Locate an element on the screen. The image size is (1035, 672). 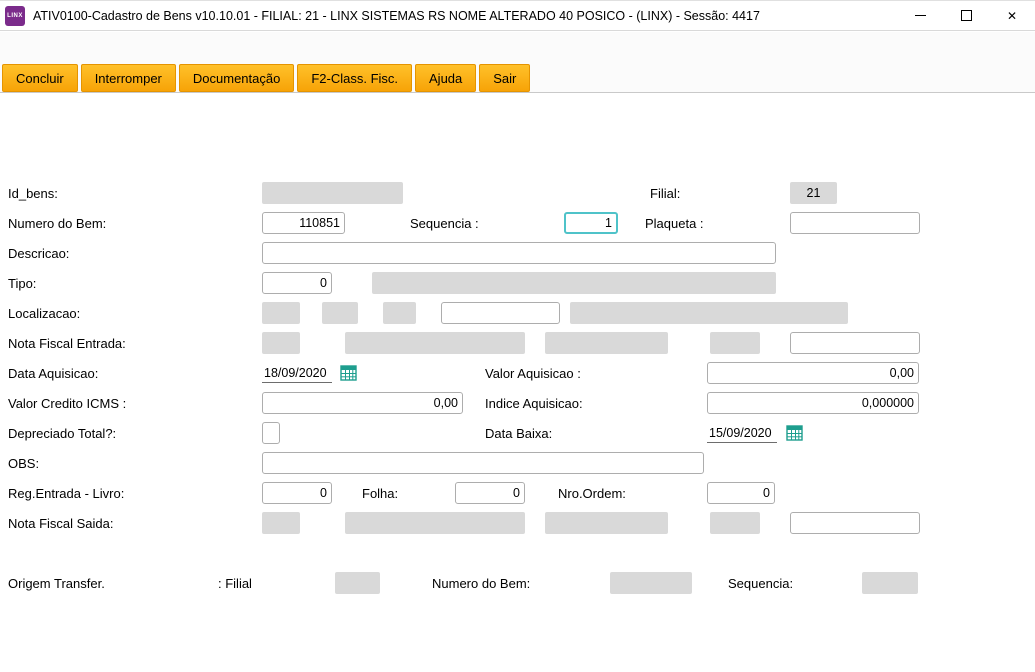
plaqueta-label: Plaqueta : is located at coordinates (674, 223).